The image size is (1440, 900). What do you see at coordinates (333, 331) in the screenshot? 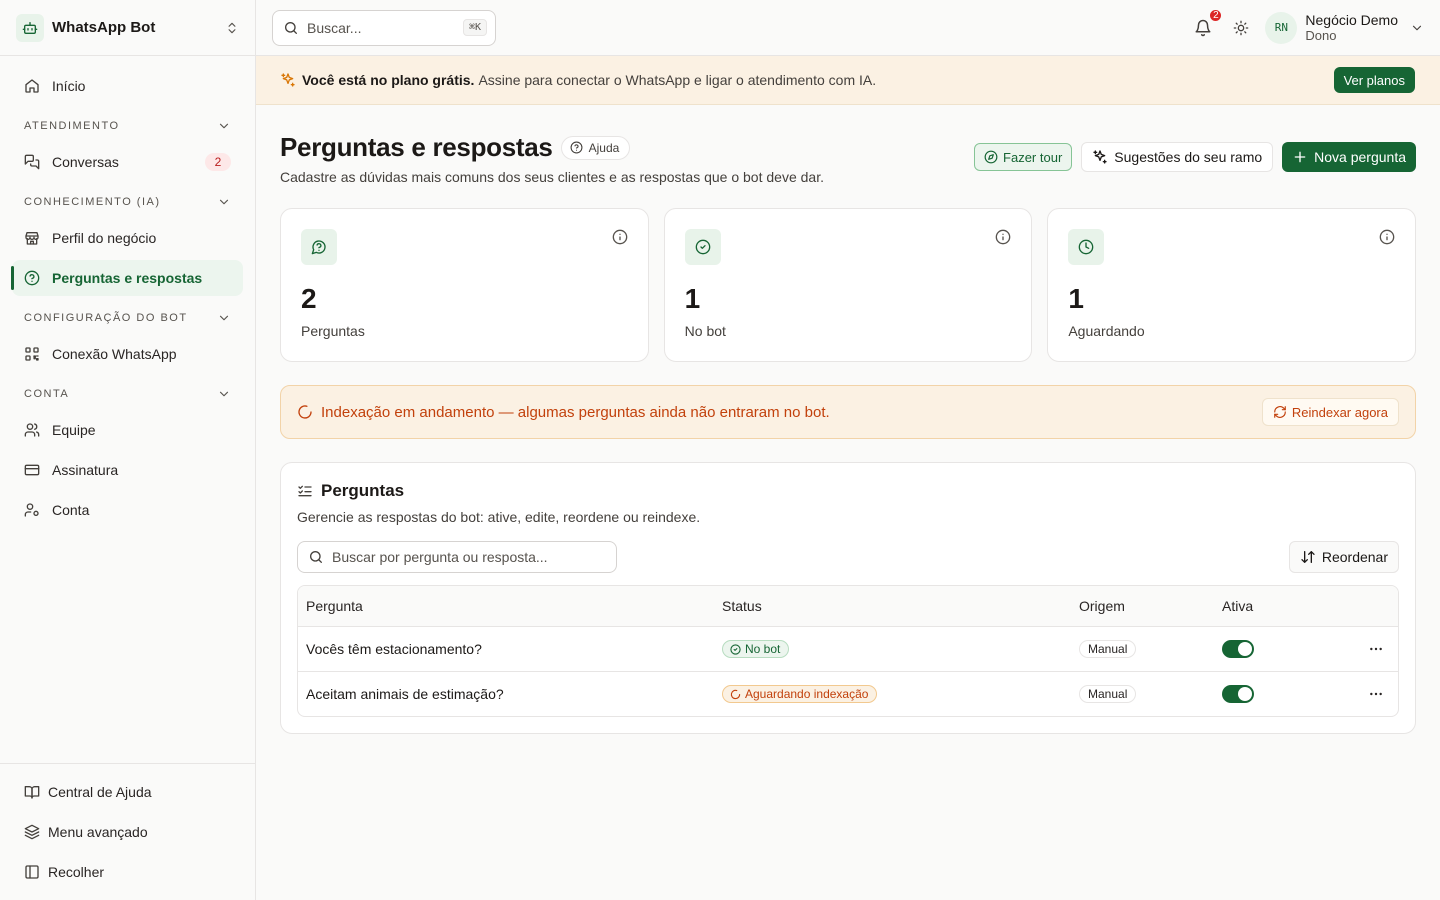
I see `stat-label: Perguntas` at bounding box center [333, 331].